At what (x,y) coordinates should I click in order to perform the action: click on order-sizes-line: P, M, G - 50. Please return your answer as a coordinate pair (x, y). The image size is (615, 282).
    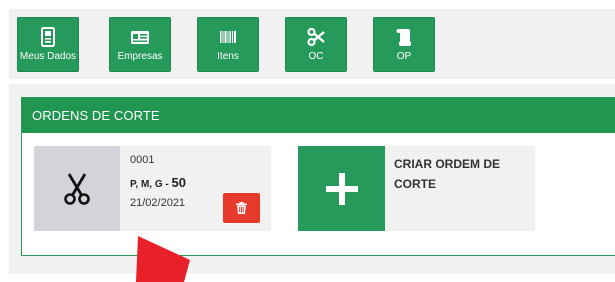
    Looking at the image, I should click on (158, 182).